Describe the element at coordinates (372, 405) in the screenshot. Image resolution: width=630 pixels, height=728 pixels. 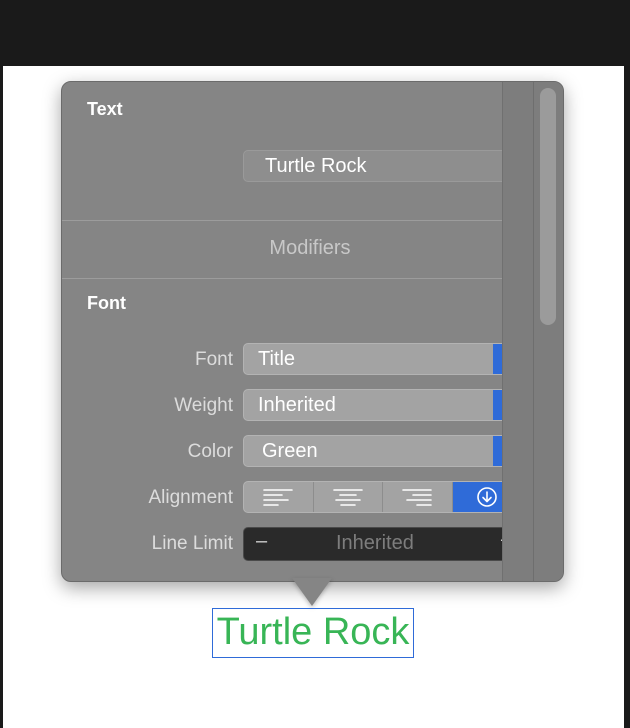
I see `weight-popup: Inherited` at that location.